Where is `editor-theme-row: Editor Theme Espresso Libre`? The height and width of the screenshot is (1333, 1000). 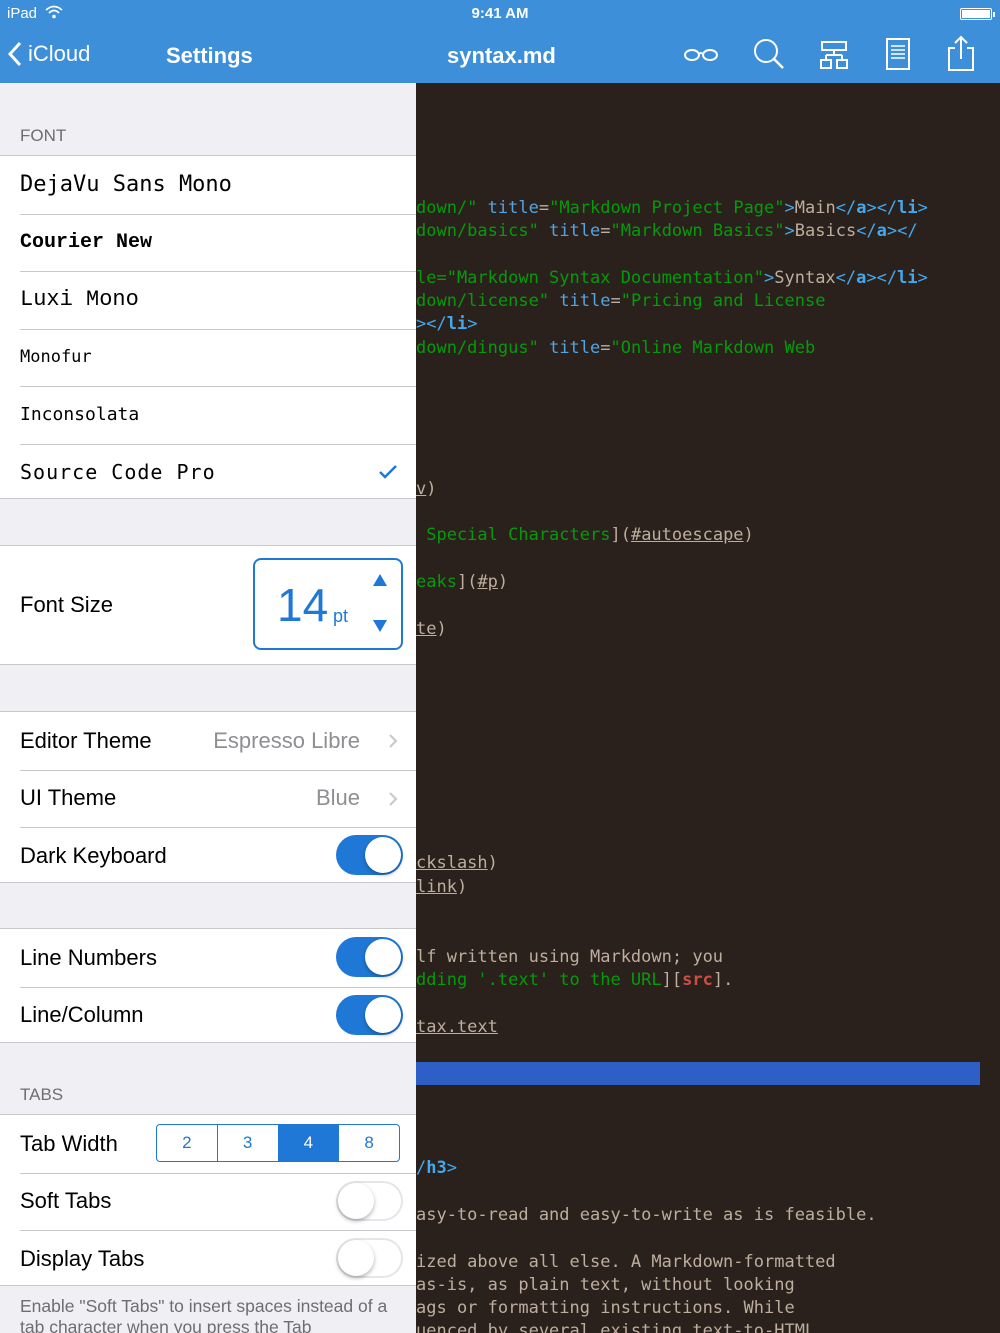 editor-theme-row: Editor Theme Espresso Libre is located at coordinates (208, 741).